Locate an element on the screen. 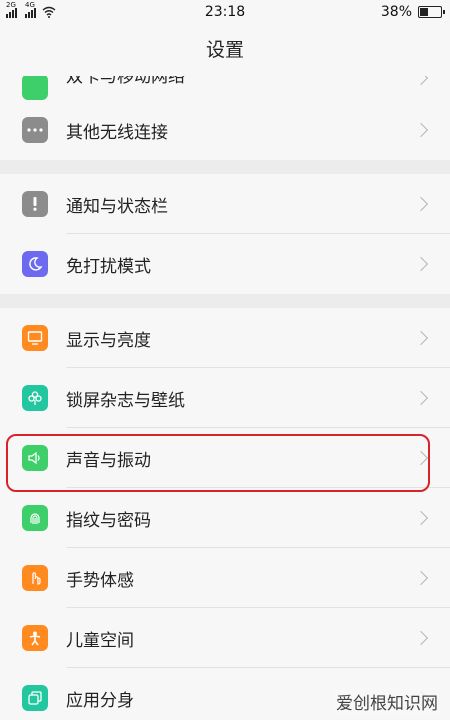  settings-item-kids: 儿童空间 is located at coordinates (225, 638).